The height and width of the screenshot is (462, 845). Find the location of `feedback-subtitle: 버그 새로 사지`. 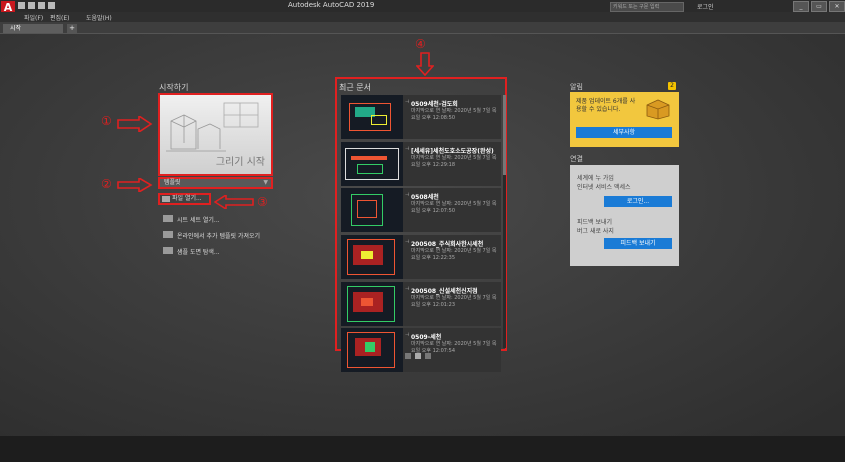

feedback-subtitle: 버그 새로 사지 is located at coordinates (595, 231).